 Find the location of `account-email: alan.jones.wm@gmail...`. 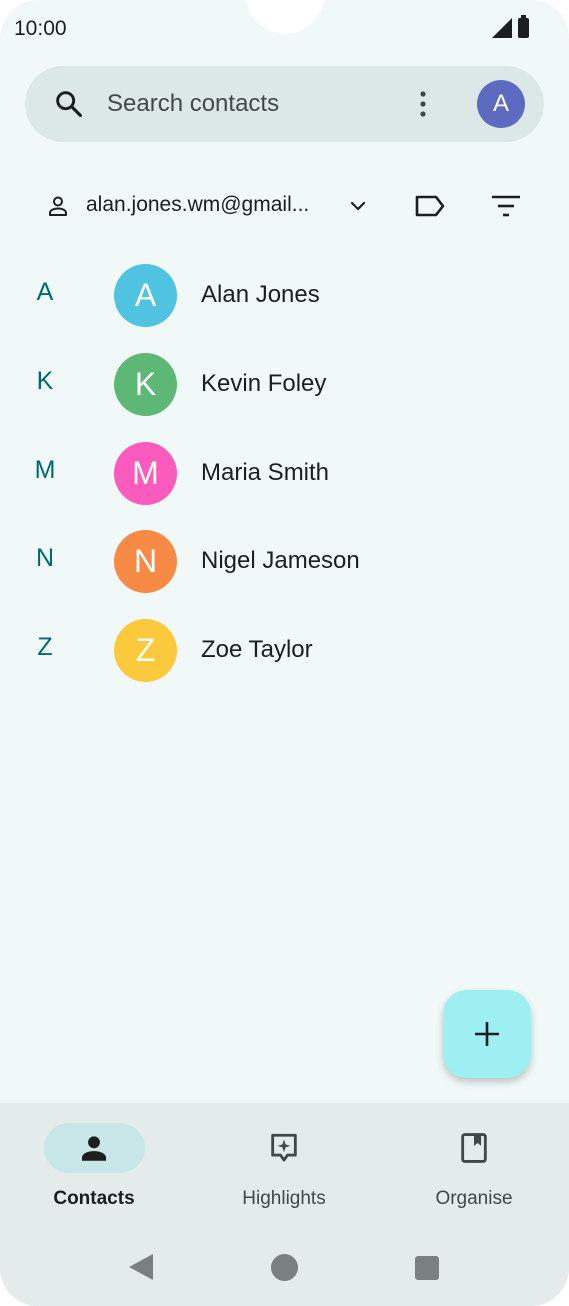

account-email: alan.jones.wm@gmail... is located at coordinates (197, 205).